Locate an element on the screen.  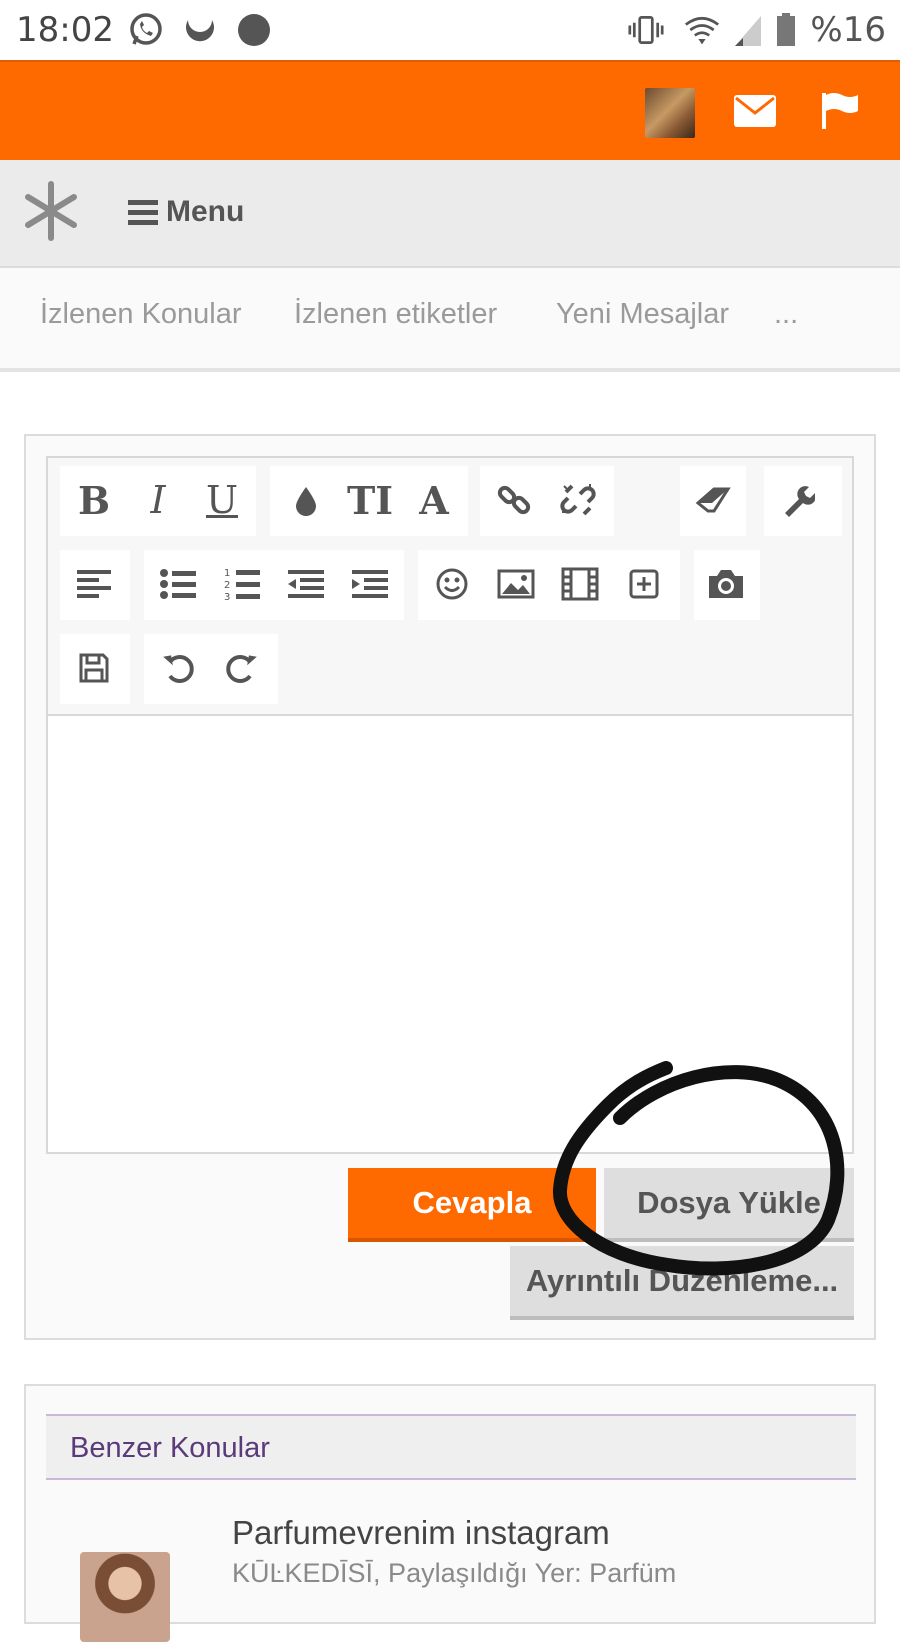
image-icon is located at coordinates (516, 584).